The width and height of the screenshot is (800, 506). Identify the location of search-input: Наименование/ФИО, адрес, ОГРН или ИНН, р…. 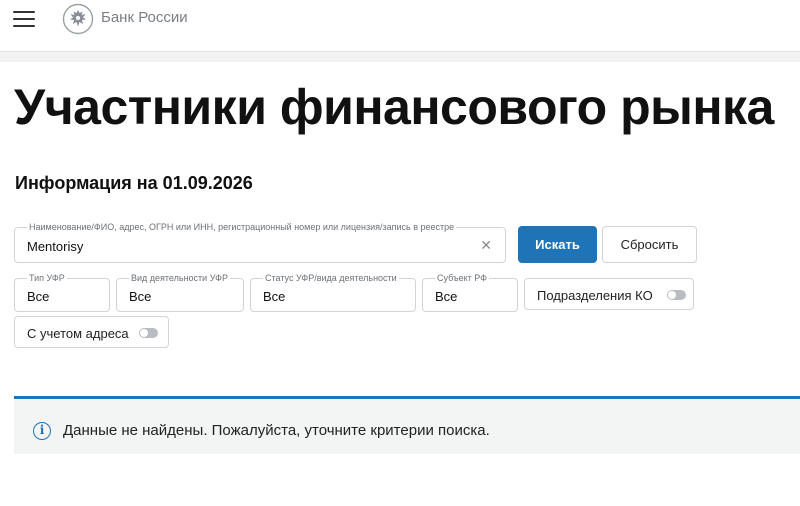
(260, 242).